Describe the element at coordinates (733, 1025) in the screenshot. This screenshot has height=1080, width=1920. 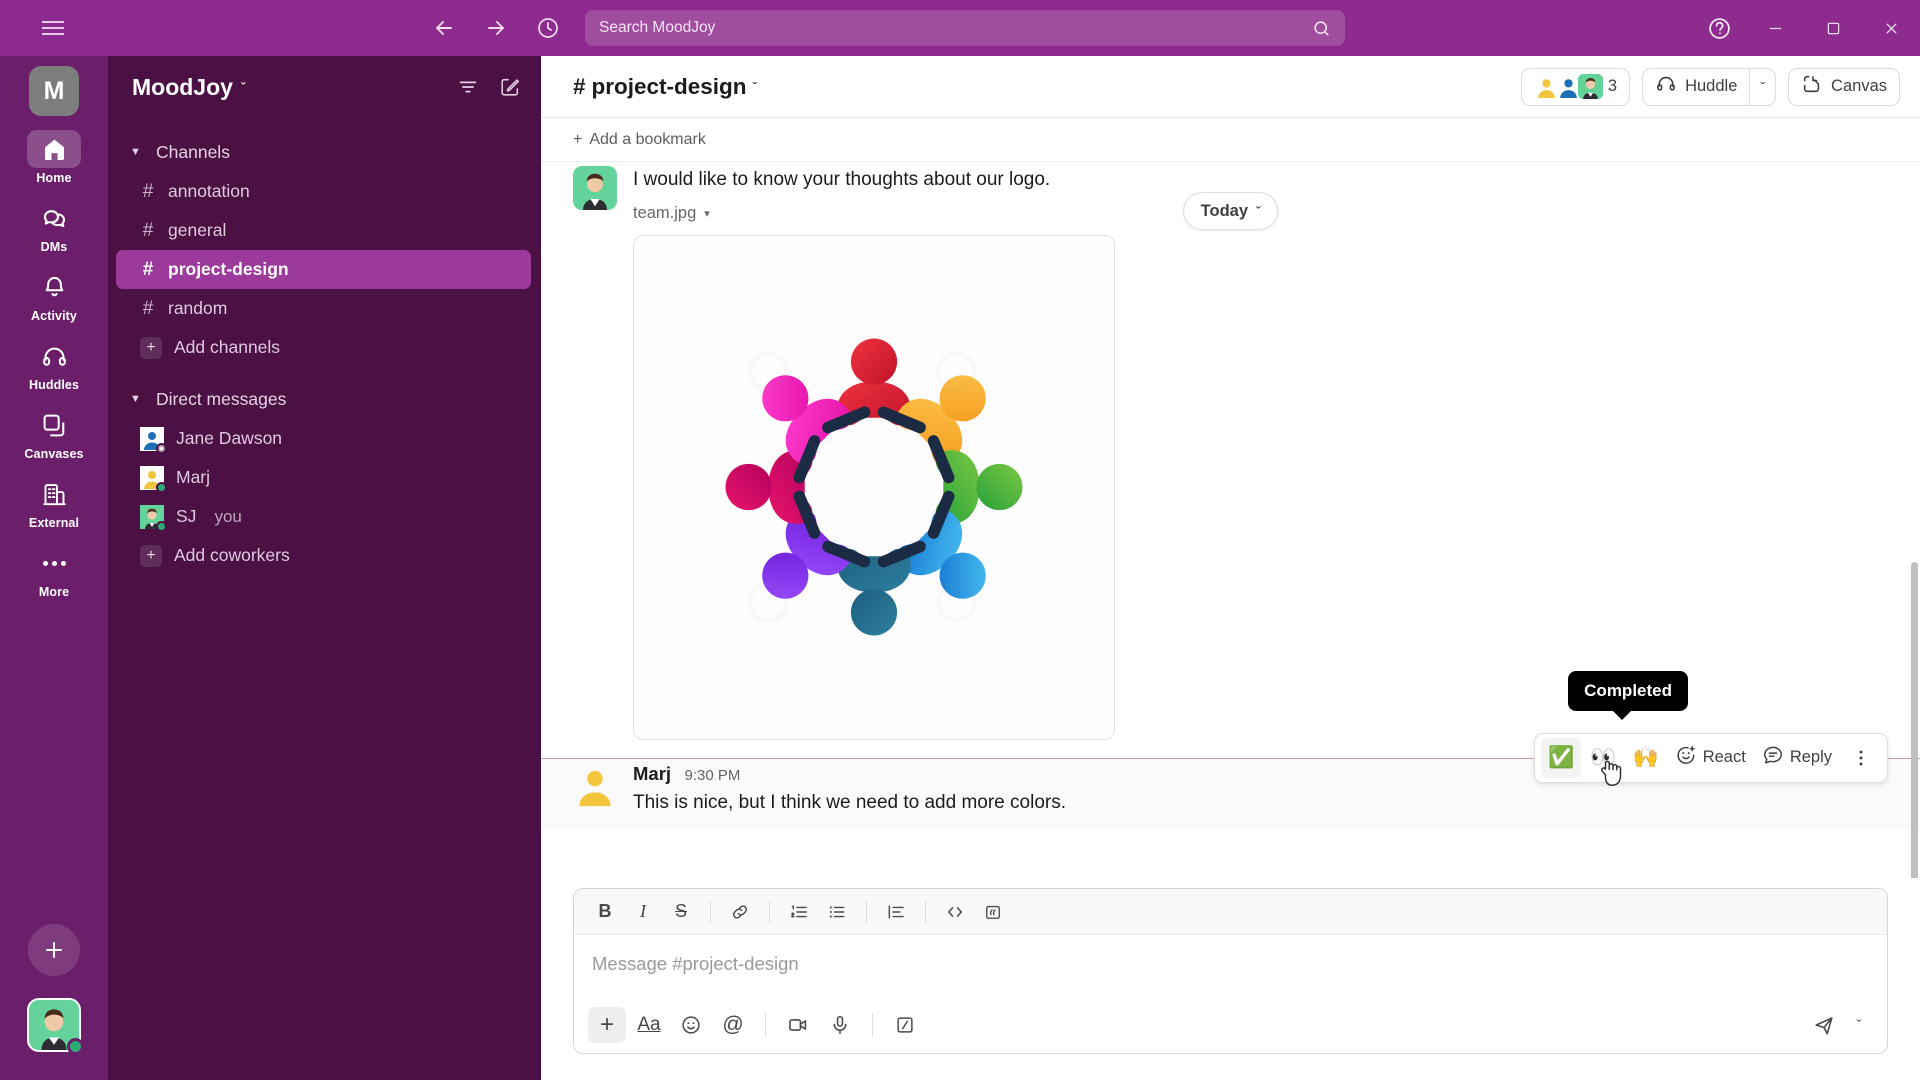
I see `mention-button: @` at that location.